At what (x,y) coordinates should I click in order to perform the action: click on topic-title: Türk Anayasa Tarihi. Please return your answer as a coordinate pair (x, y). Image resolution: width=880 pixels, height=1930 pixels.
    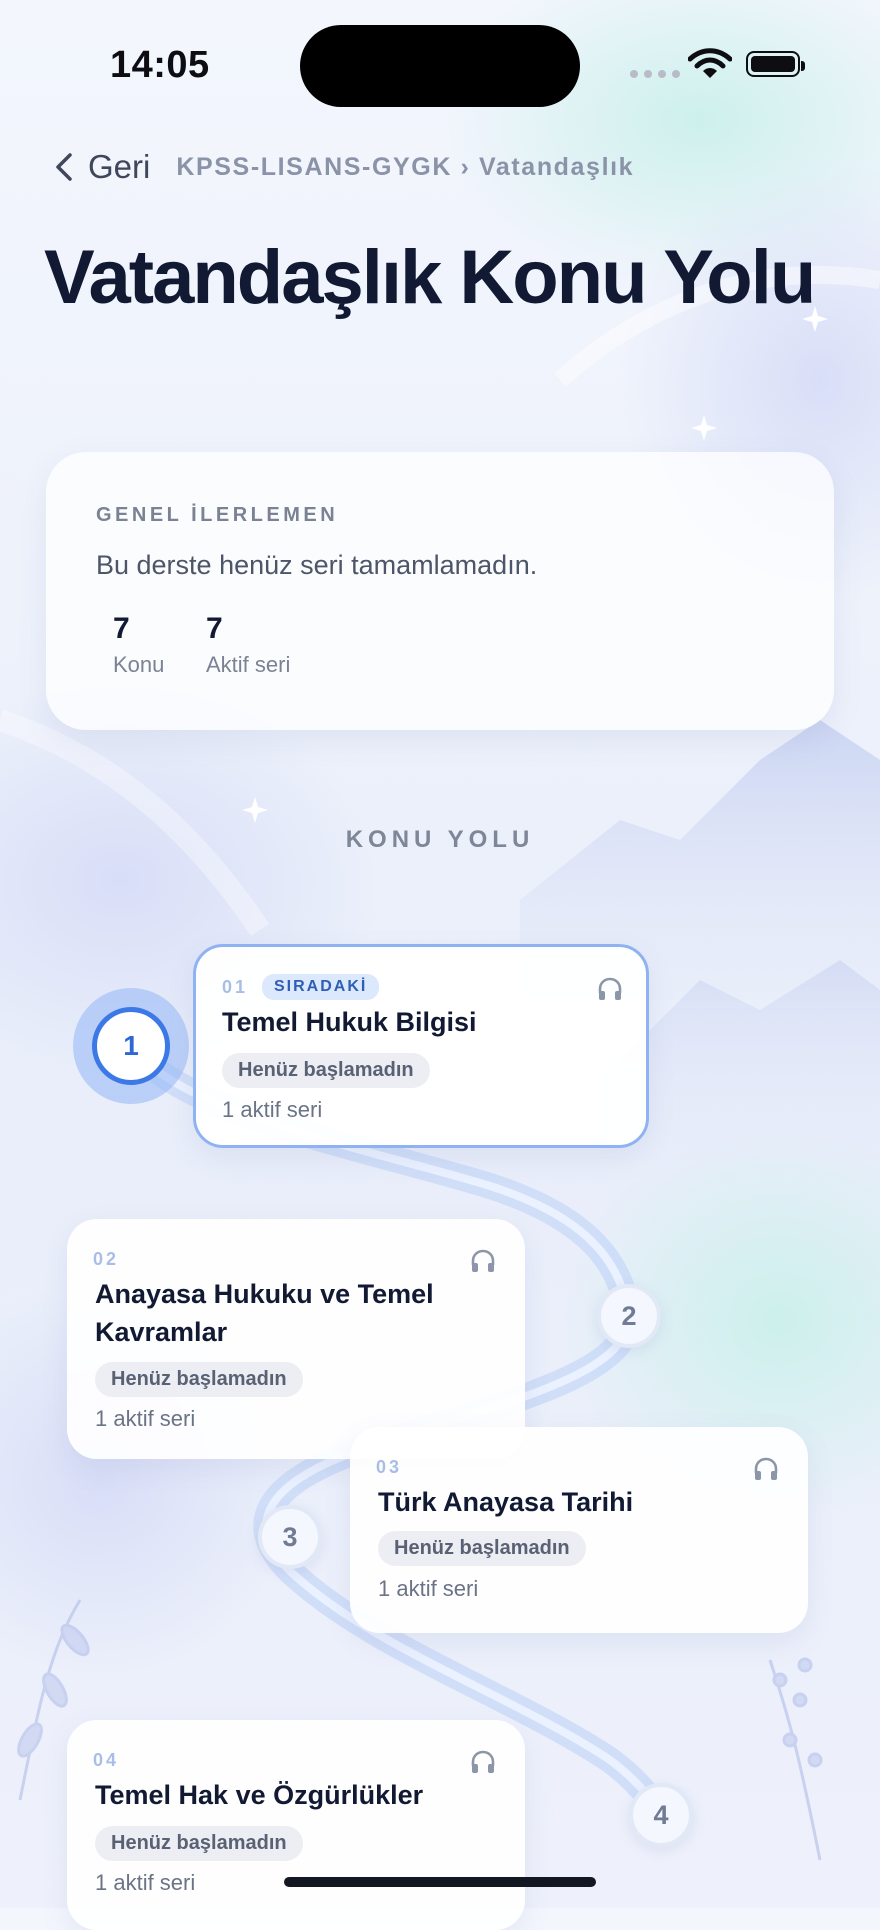
    Looking at the image, I should click on (506, 1502).